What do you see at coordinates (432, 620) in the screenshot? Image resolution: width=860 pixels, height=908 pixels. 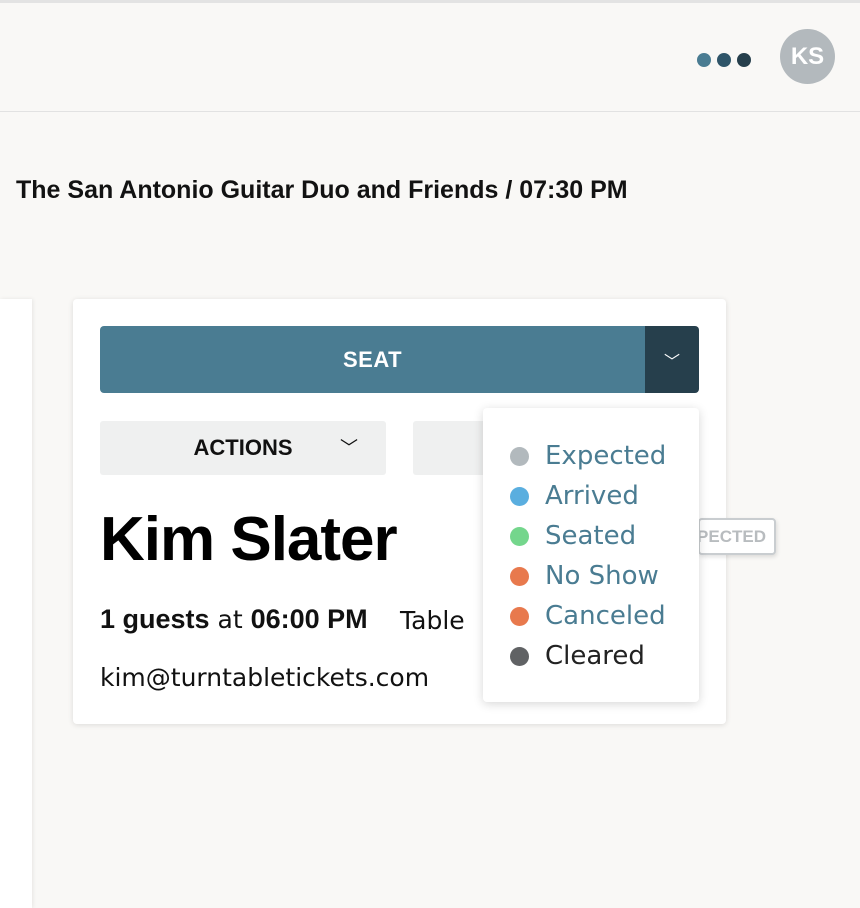 I see `table-info: Table` at bounding box center [432, 620].